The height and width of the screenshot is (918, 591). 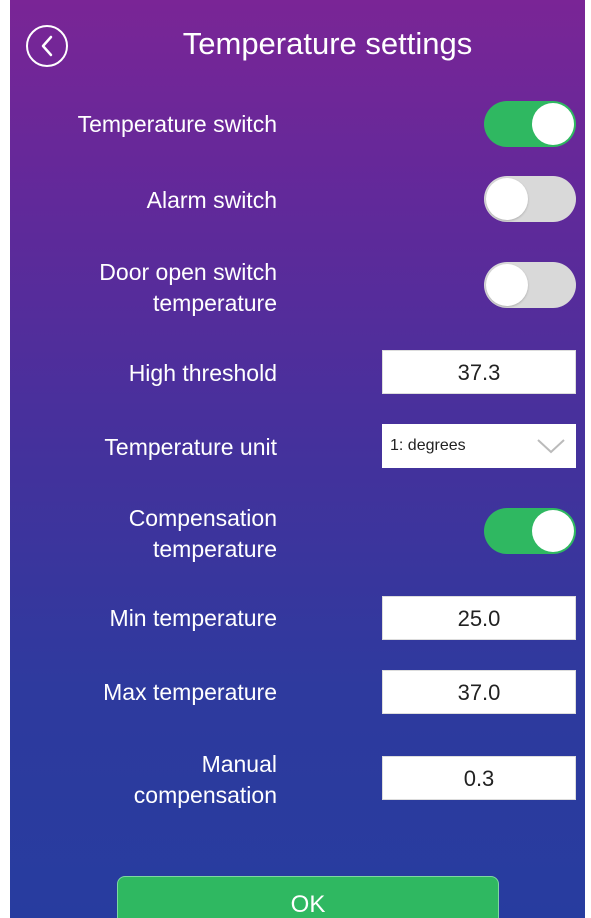 I want to click on compensation-temperature-label-line2: temperature, so click(x=214, y=549).